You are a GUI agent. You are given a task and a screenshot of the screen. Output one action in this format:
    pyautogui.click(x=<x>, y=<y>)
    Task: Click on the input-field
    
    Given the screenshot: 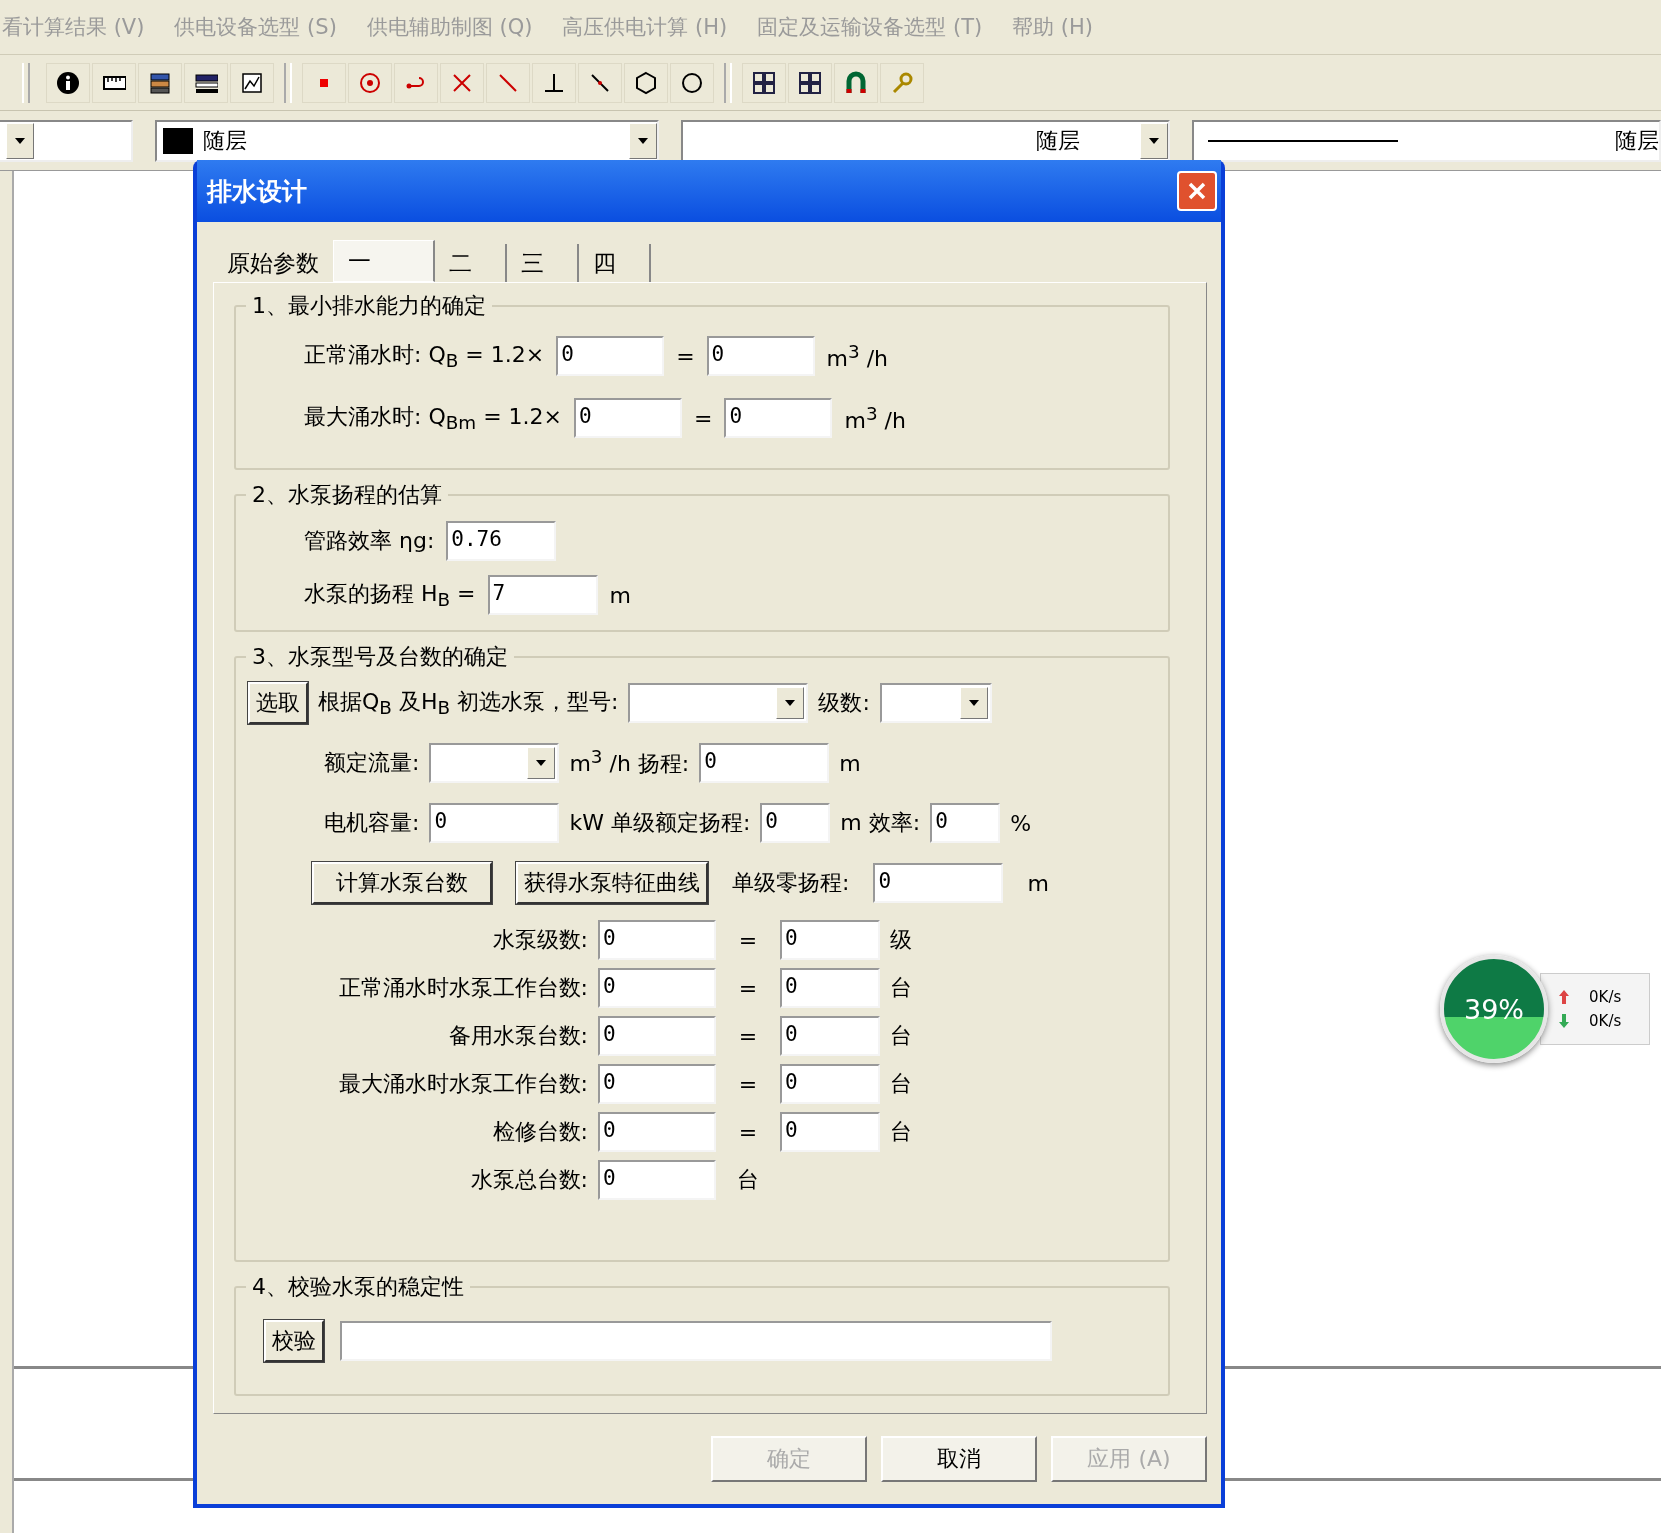 What is the action you would take?
    pyautogui.click(x=696, y=1341)
    